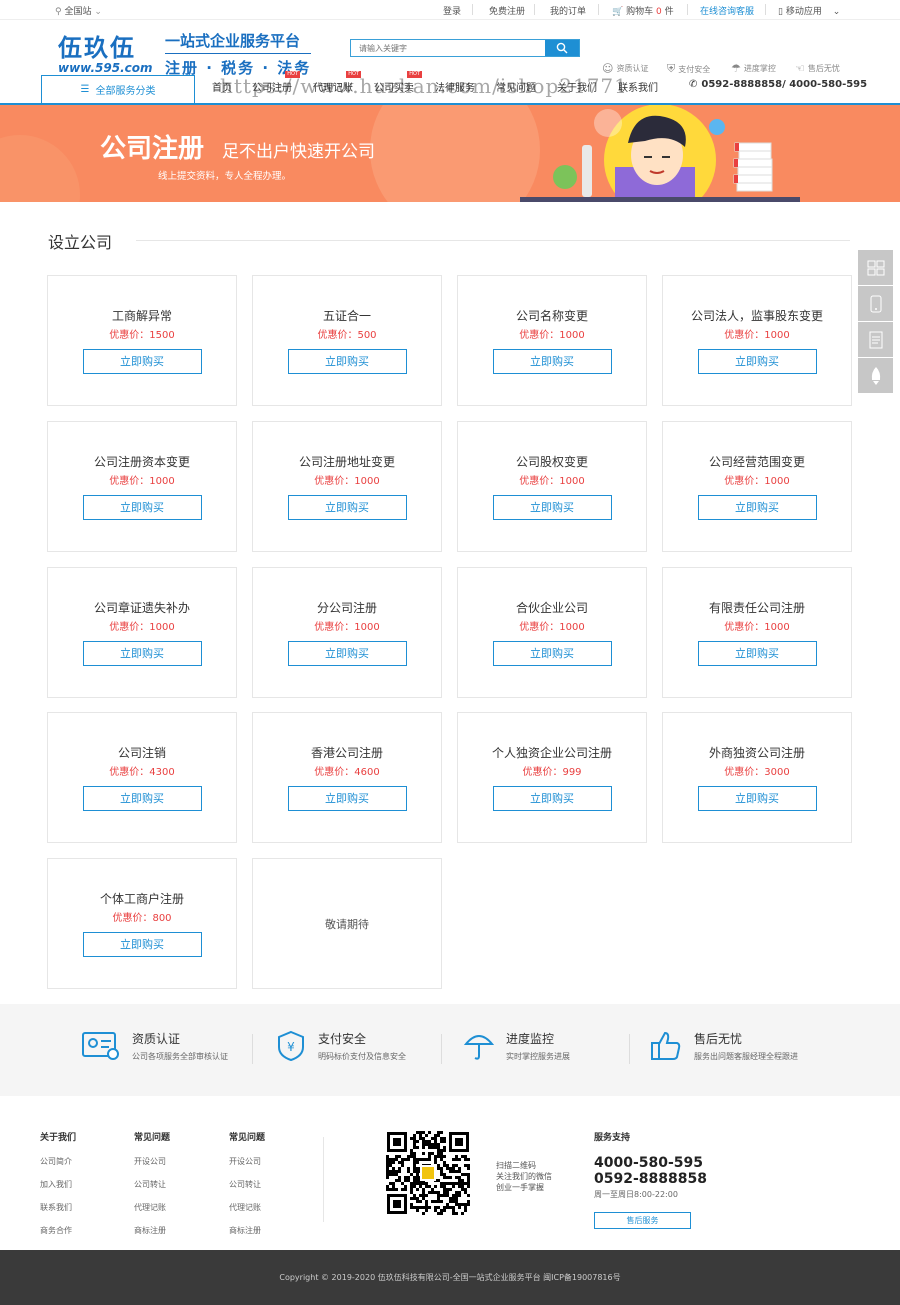 This screenshot has width=900, height=1305. What do you see at coordinates (347, 770) in the screenshot?
I see `product-price: 优惠价：4600` at bounding box center [347, 770].